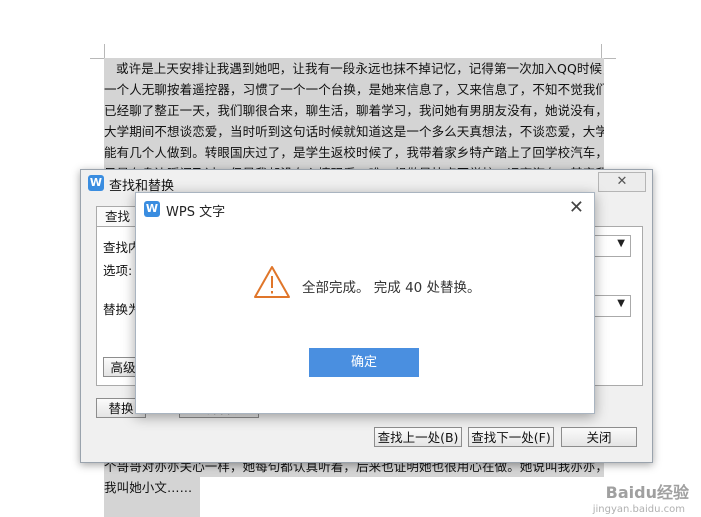 The width and height of the screenshot is (701, 517). I want to click on message-text: 全部完成。 完成 40 处替换。, so click(391, 288).